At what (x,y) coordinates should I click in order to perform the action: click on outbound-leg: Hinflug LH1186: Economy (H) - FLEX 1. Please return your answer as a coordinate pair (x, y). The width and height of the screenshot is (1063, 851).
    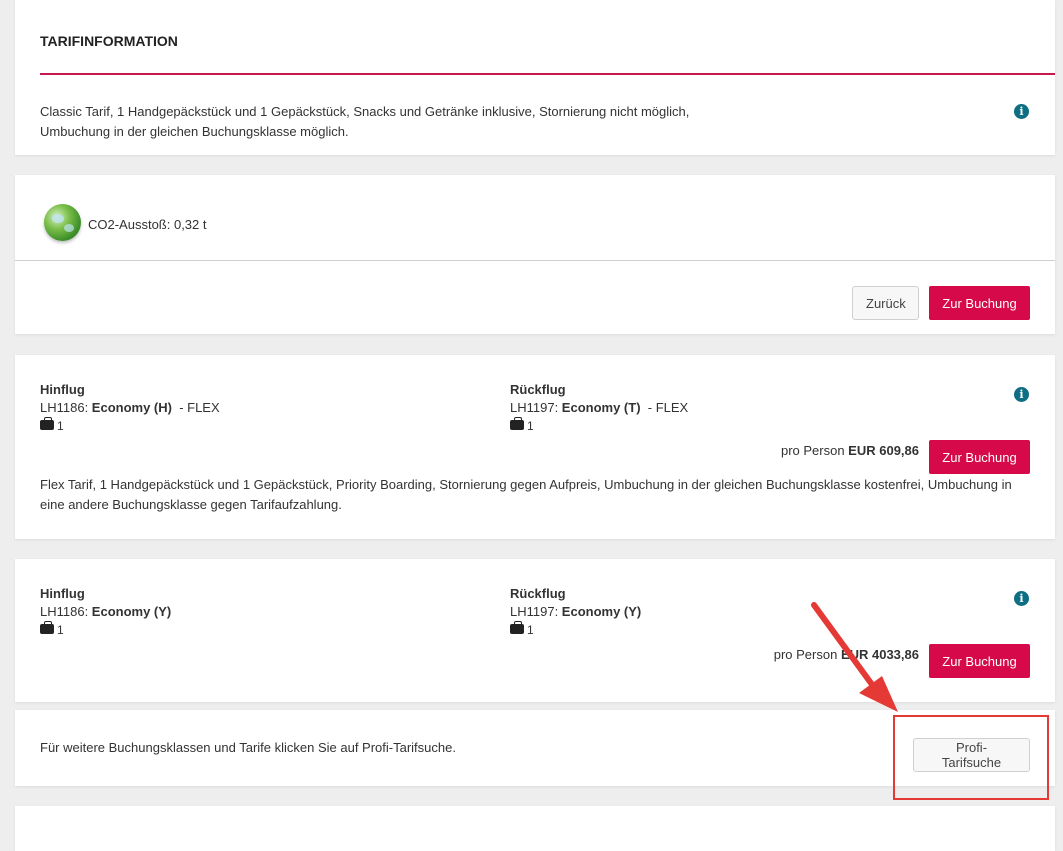
    Looking at the image, I should click on (130, 407).